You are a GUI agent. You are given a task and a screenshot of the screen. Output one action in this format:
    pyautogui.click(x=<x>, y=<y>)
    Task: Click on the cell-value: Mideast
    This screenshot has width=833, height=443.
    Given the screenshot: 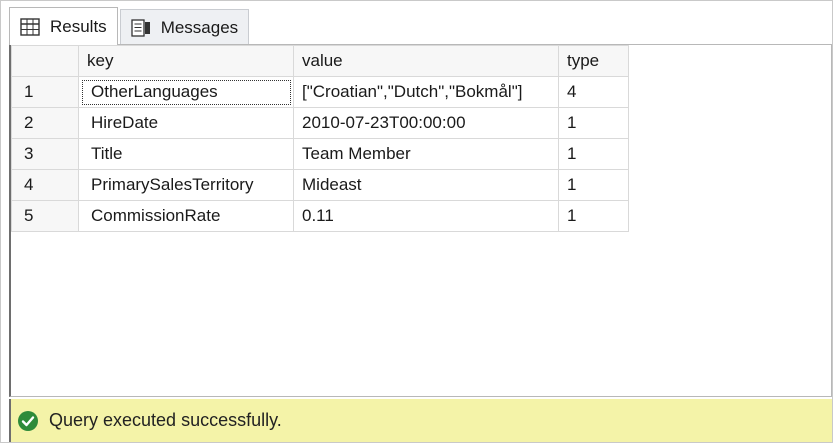 What is the action you would take?
    pyautogui.click(x=426, y=185)
    